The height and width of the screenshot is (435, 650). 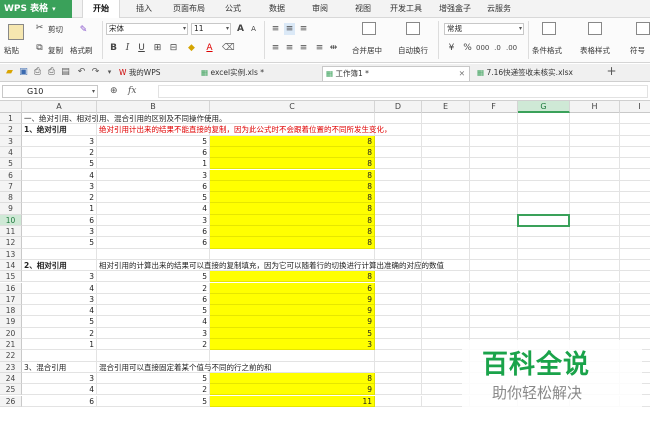 I want to click on cell-b26: 5, so click(x=153, y=401).